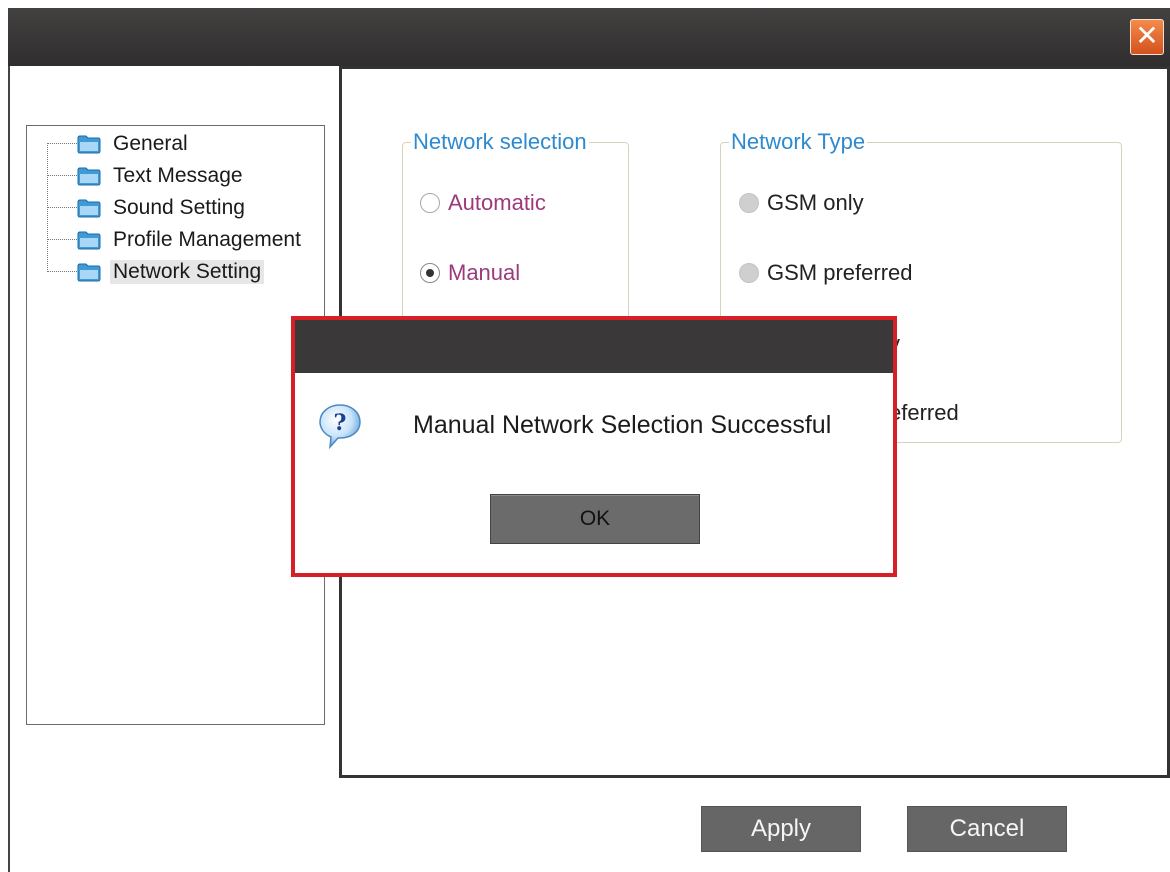 This screenshot has height=872, width=1170. I want to click on tree-item-sound-setting: Sound Setting, so click(182, 208).